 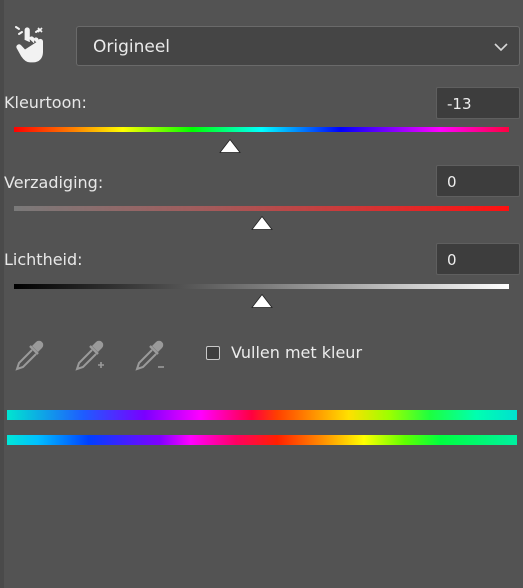 What do you see at coordinates (452, 260) in the screenshot?
I see `lightness-value: 0` at bounding box center [452, 260].